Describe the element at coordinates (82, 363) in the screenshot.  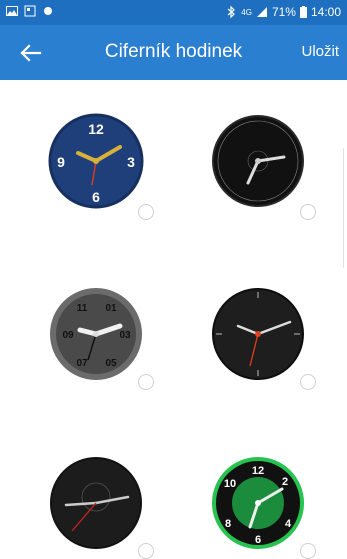
I see `numeral-07: 07` at that location.